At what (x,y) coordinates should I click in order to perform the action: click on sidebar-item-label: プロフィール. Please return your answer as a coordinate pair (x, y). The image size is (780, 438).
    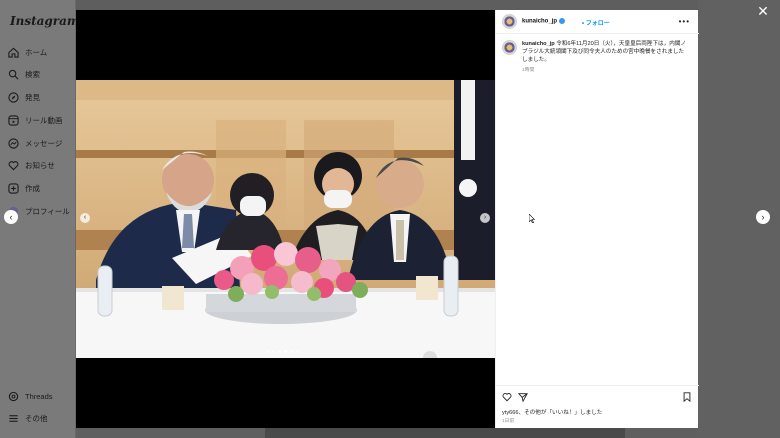
    Looking at the image, I should click on (47, 211).